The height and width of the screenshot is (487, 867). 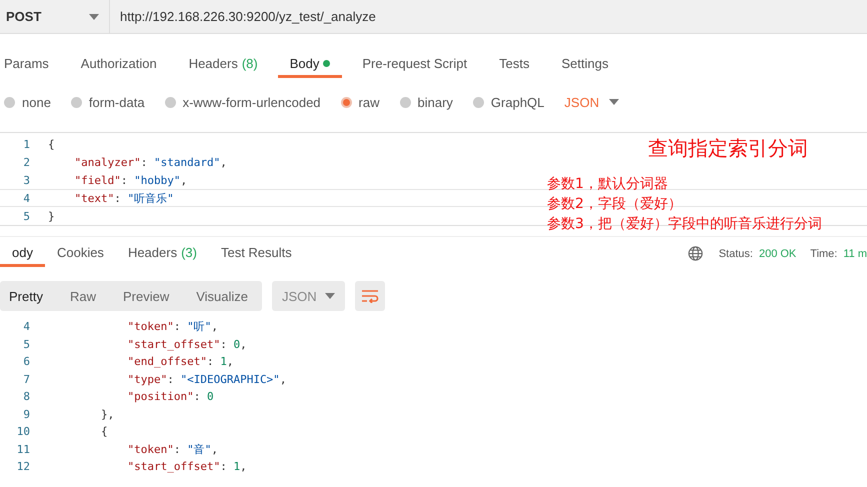 I want to click on line-number: 9, so click(x=26, y=414).